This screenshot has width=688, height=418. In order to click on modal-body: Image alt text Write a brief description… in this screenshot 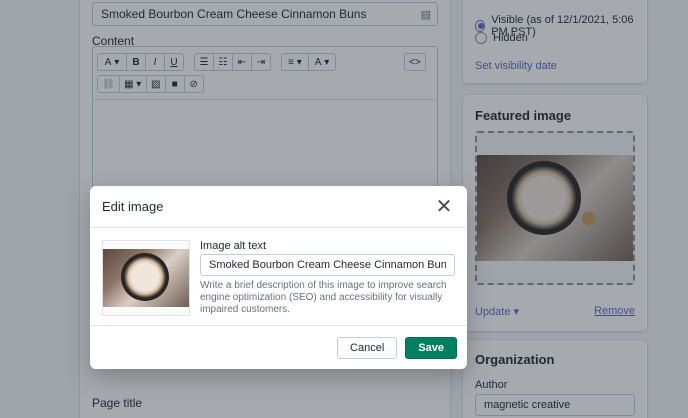, I will do `click(278, 277)`.